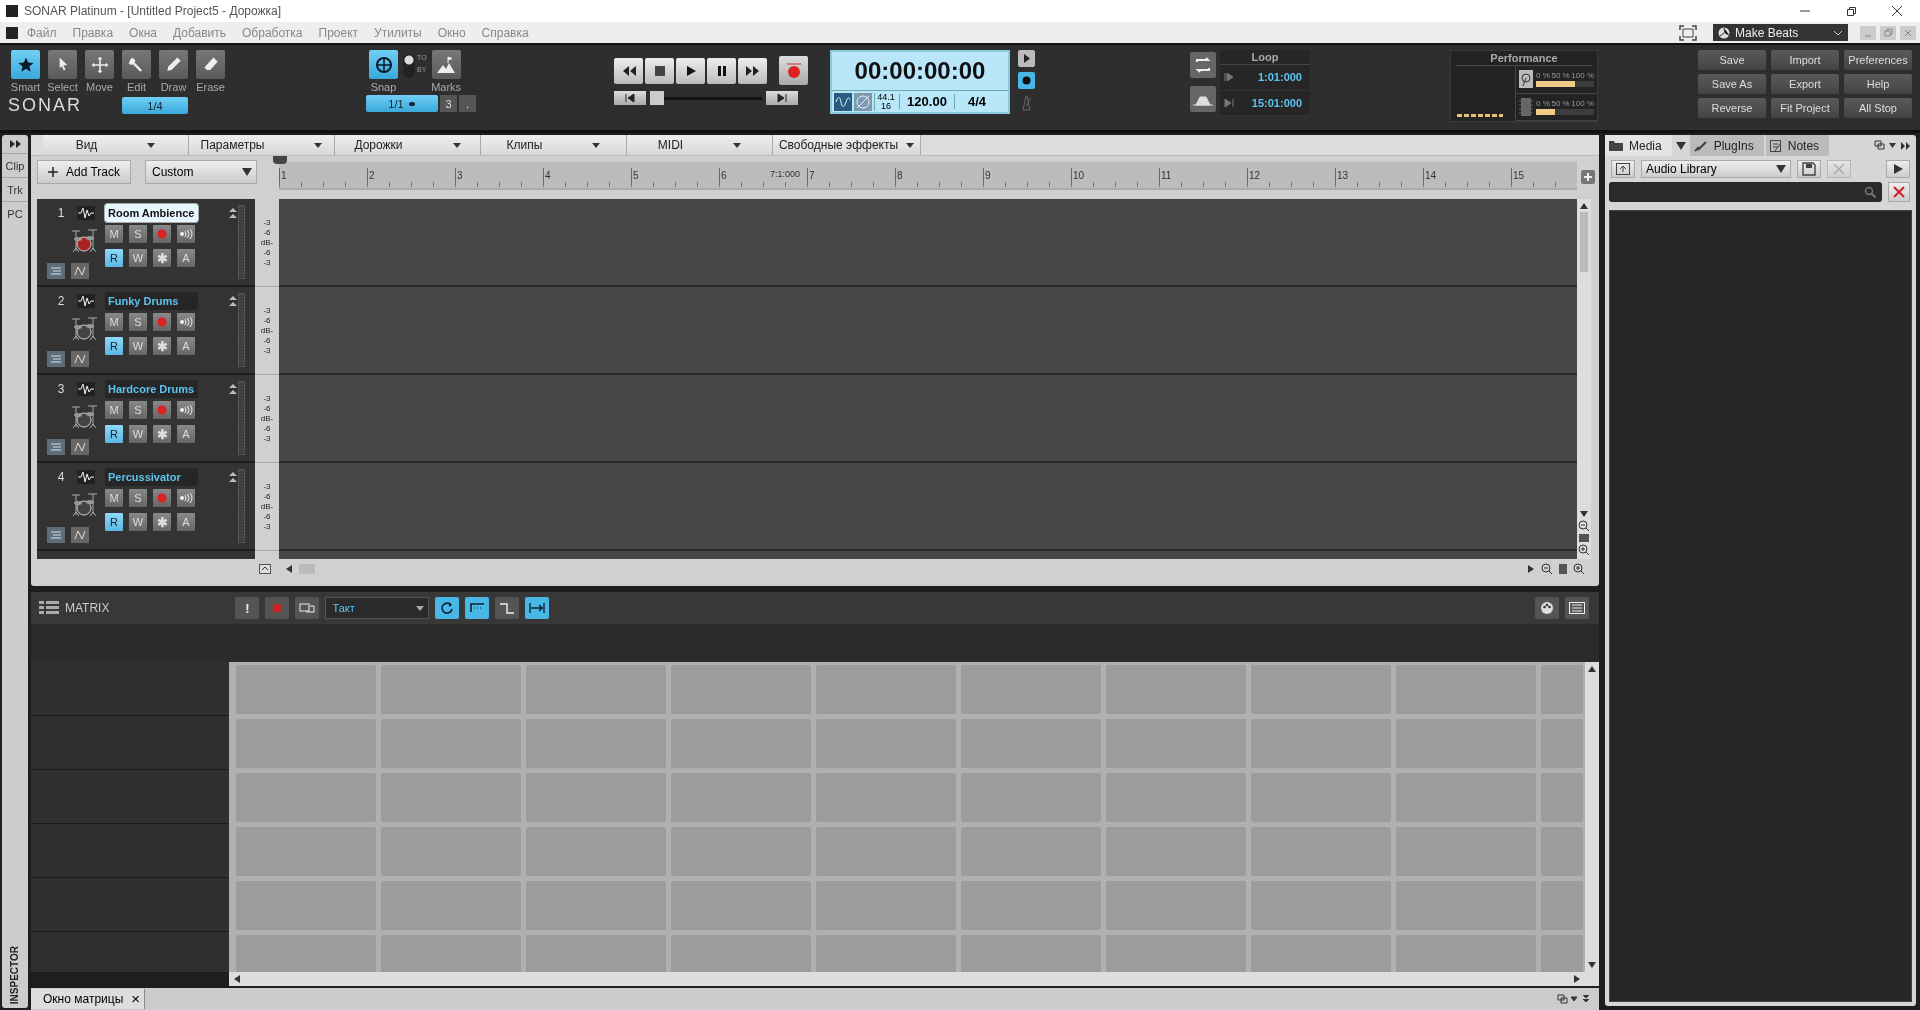 The height and width of the screenshot is (1010, 1920). I want to click on loop-end: 15:01:000, so click(1276, 102).